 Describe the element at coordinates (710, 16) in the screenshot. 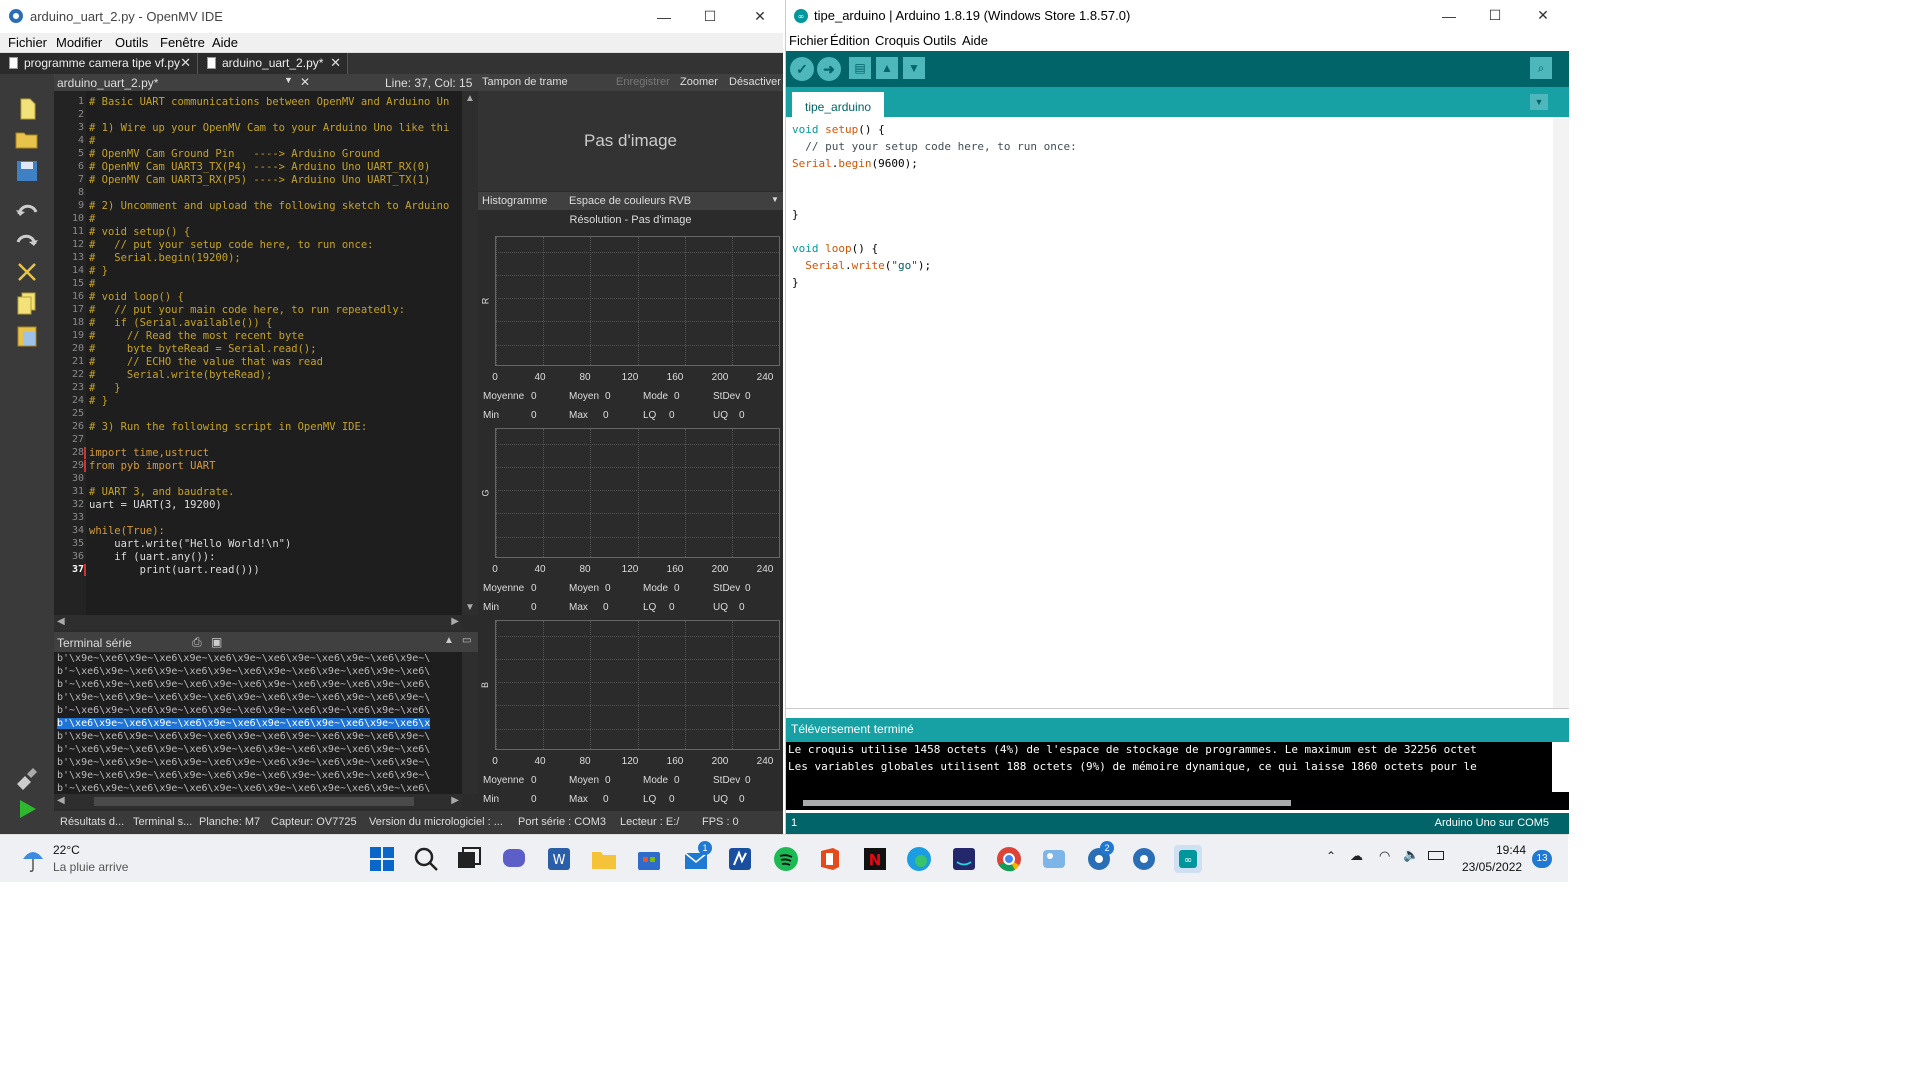

I see `openmv-maximize-button: ☐` at that location.